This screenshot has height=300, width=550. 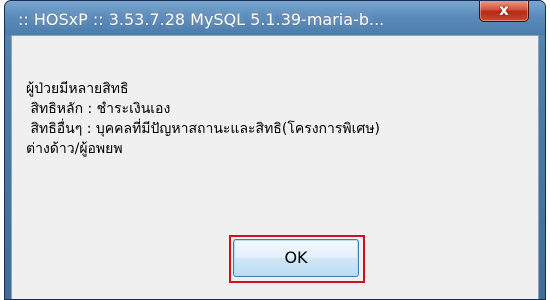 I want to click on message-line-main-right: สิทธิหลัก : ชำระเงินเอง, so click(x=98, y=109).